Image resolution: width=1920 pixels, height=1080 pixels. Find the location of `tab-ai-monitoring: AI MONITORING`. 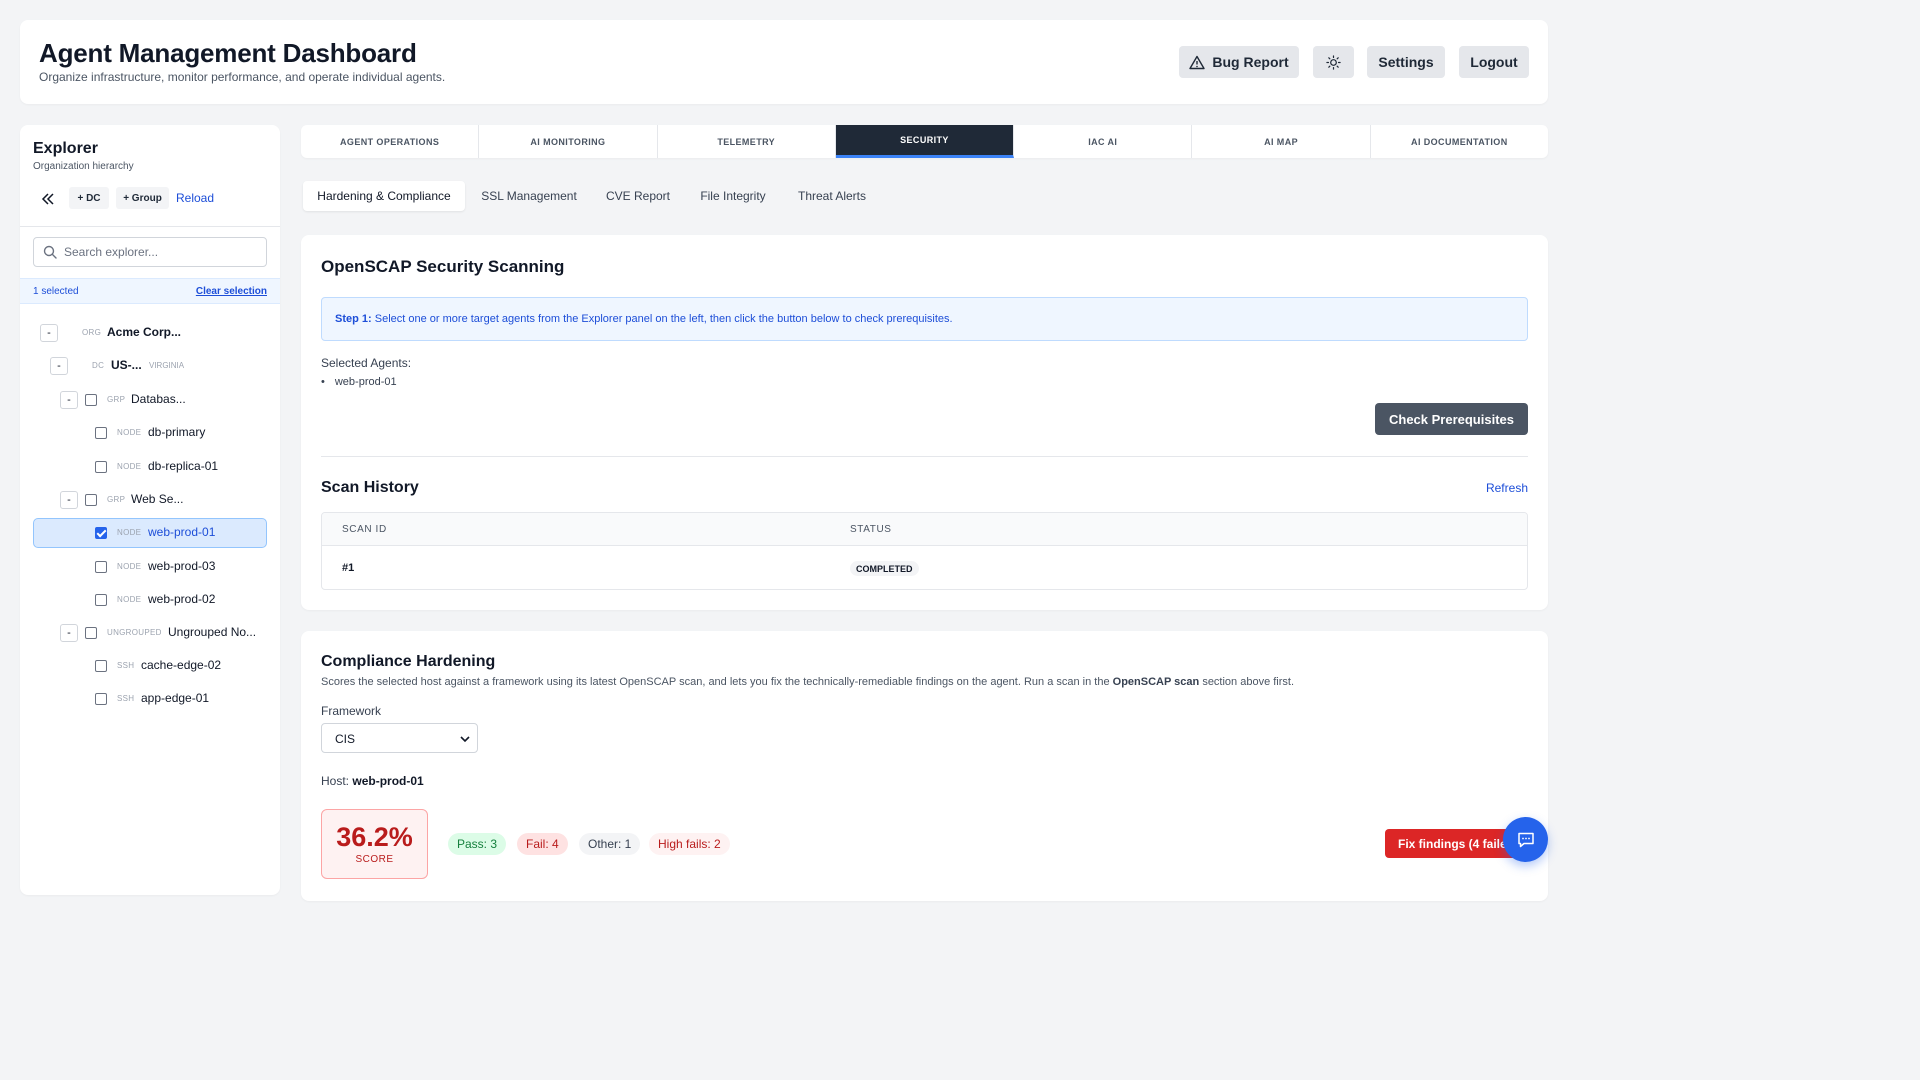

tab-ai-monitoring: AI MONITORING is located at coordinates (568, 141).